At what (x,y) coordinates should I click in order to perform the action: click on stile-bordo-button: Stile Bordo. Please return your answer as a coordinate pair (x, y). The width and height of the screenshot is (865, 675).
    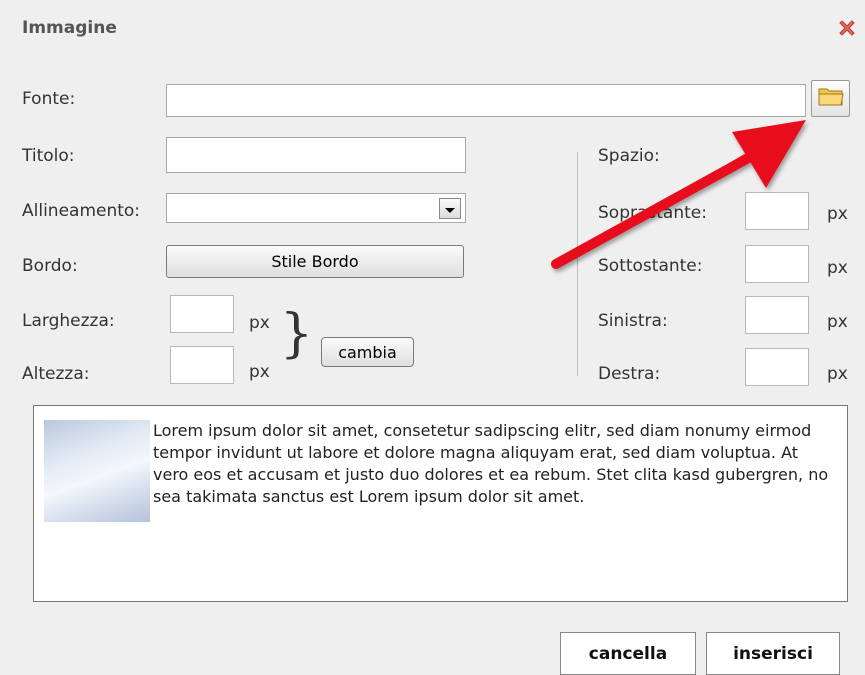
    Looking at the image, I should click on (315, 261).